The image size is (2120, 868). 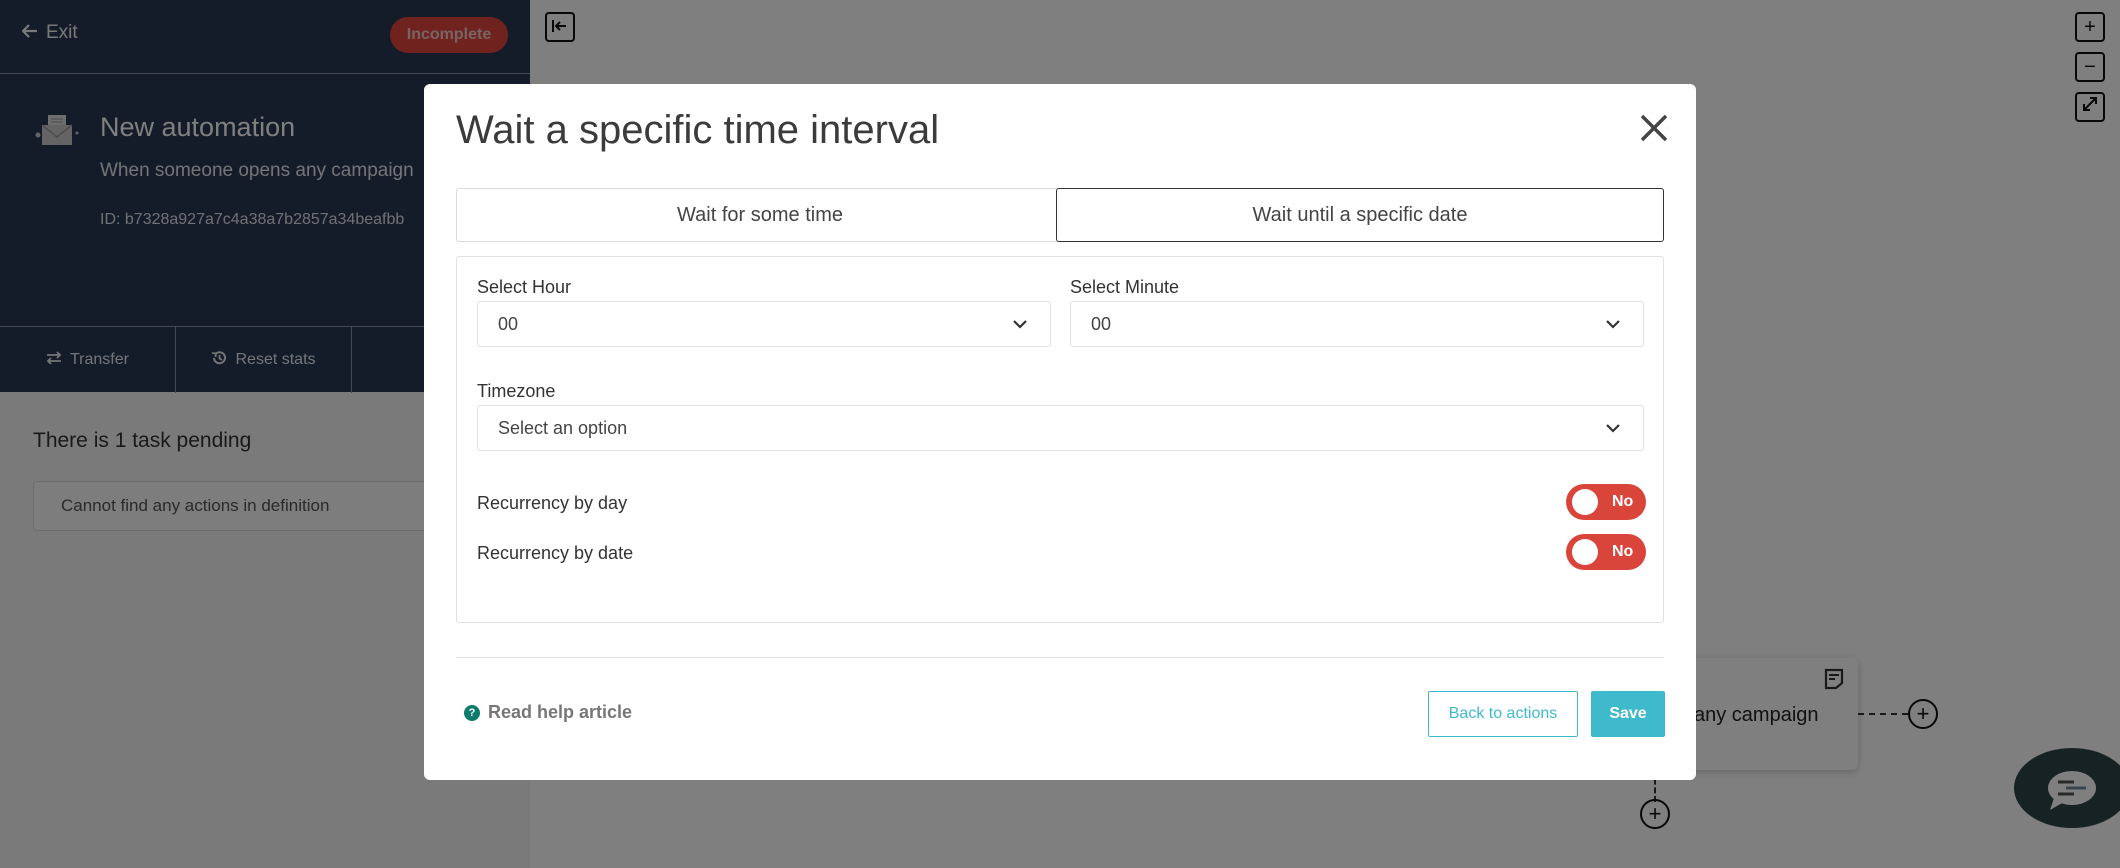 I want to click on close-icon, so click(x=1654, y=133).